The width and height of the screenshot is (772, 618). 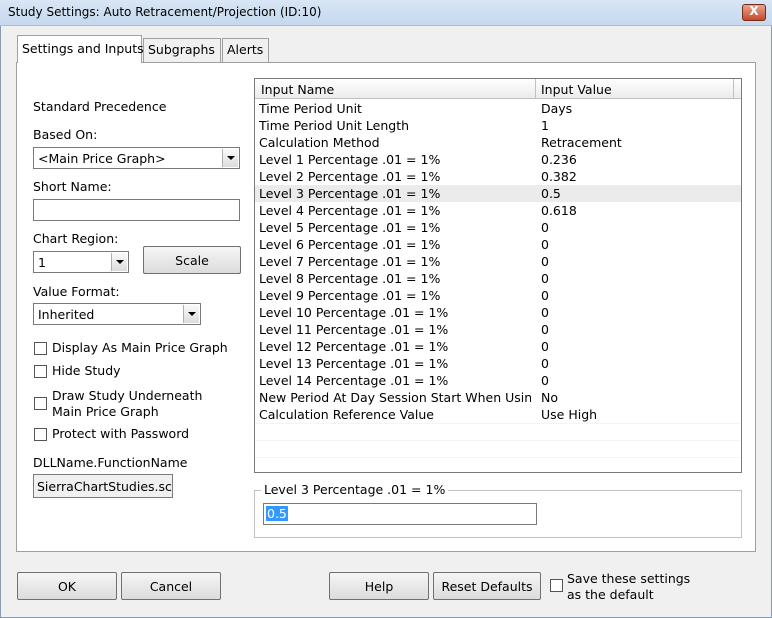 I want to click on input-name-cell: Level 12 Percentage .01 = 1%, so click(x=354, y=346).